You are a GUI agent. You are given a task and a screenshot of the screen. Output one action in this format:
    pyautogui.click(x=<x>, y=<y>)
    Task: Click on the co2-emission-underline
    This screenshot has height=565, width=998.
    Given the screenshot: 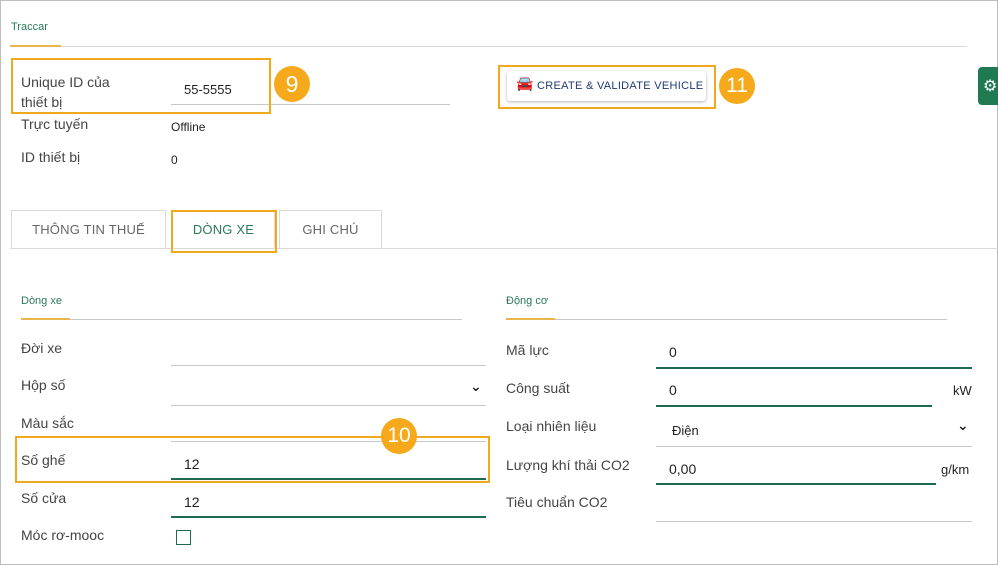 What is the action you would take?
    pyautogui.click(x=796, y=484)
    